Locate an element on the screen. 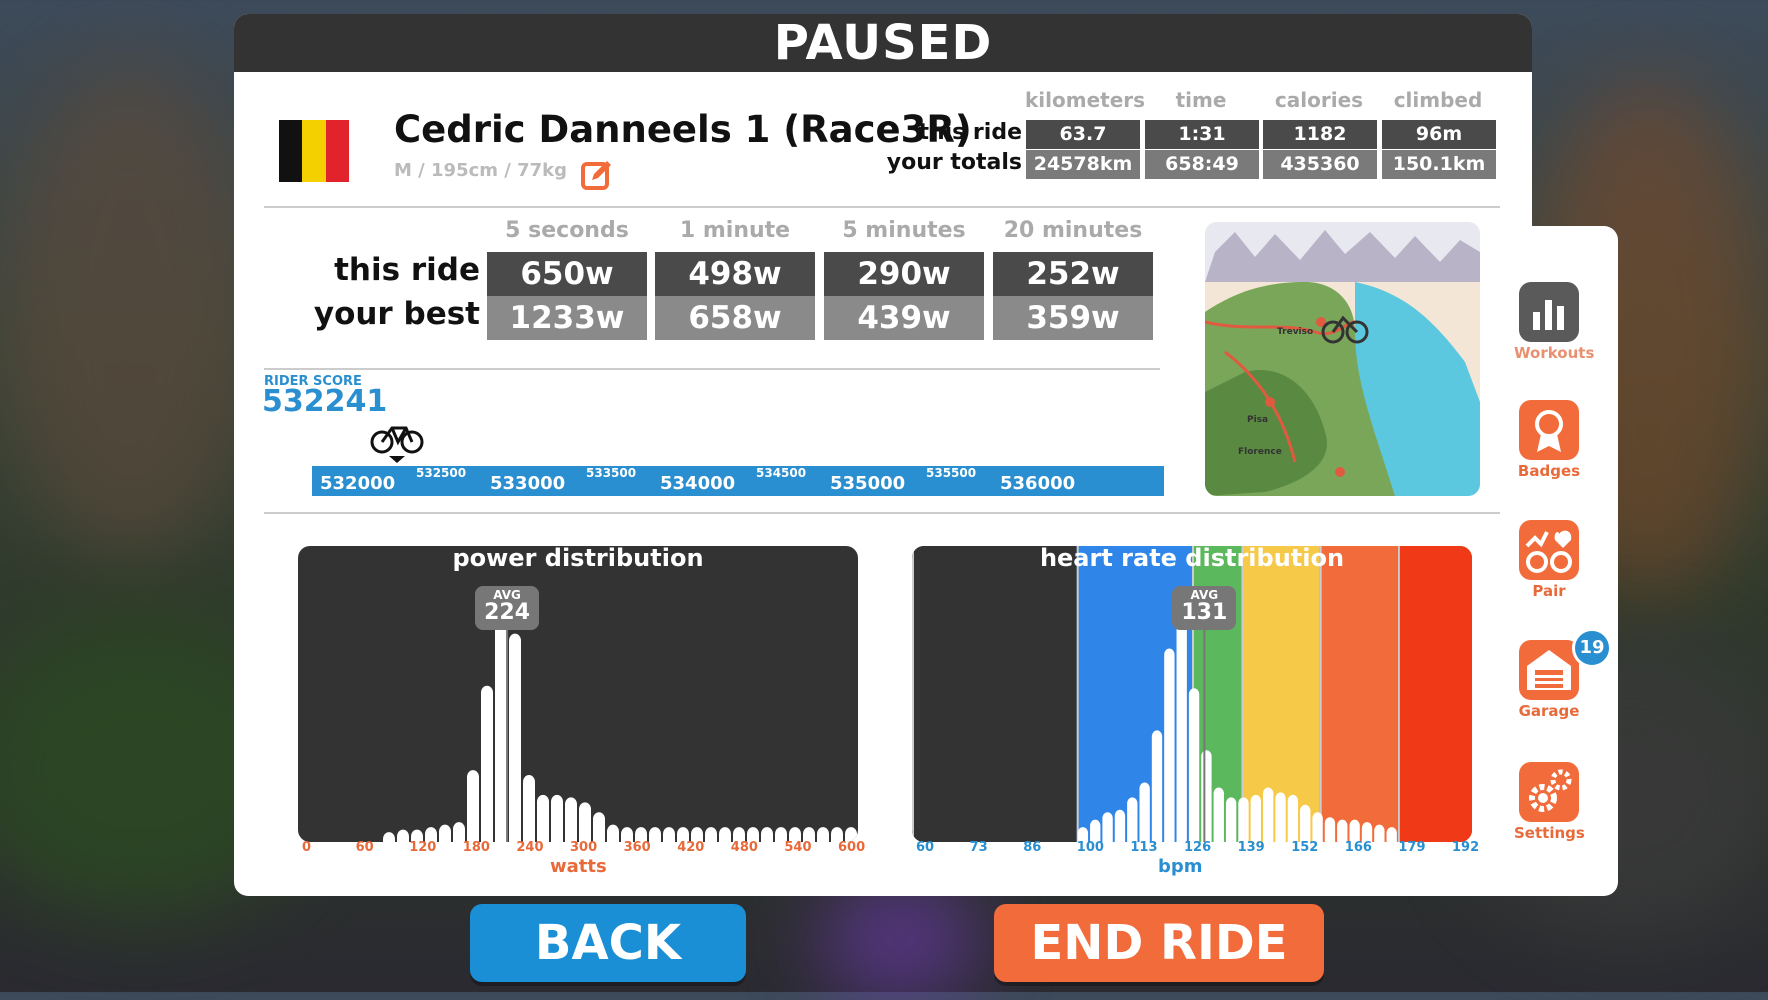  score-tick: 535000 is located at coordinates (868, 483).